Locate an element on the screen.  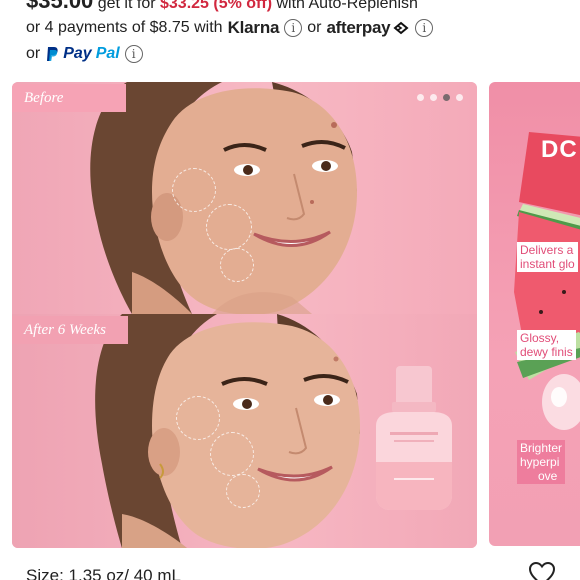
afterpay-arrows-icon is located at coordinates (401, 28).